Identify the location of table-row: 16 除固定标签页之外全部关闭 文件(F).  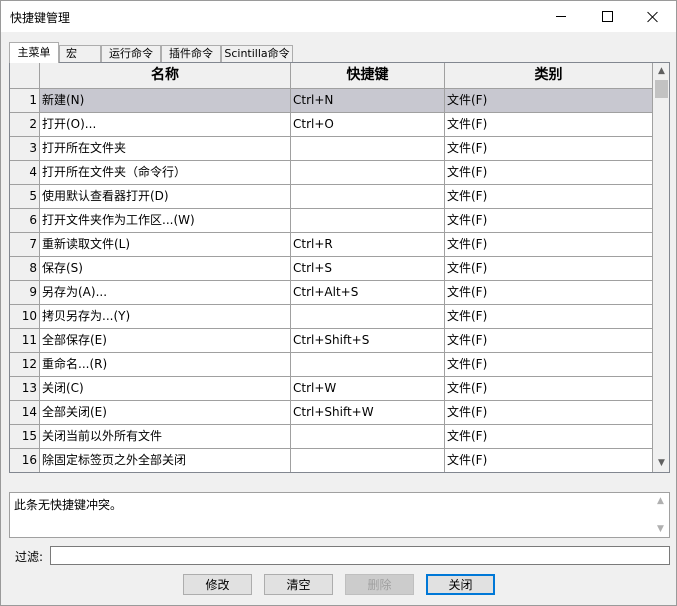
(331, 460).